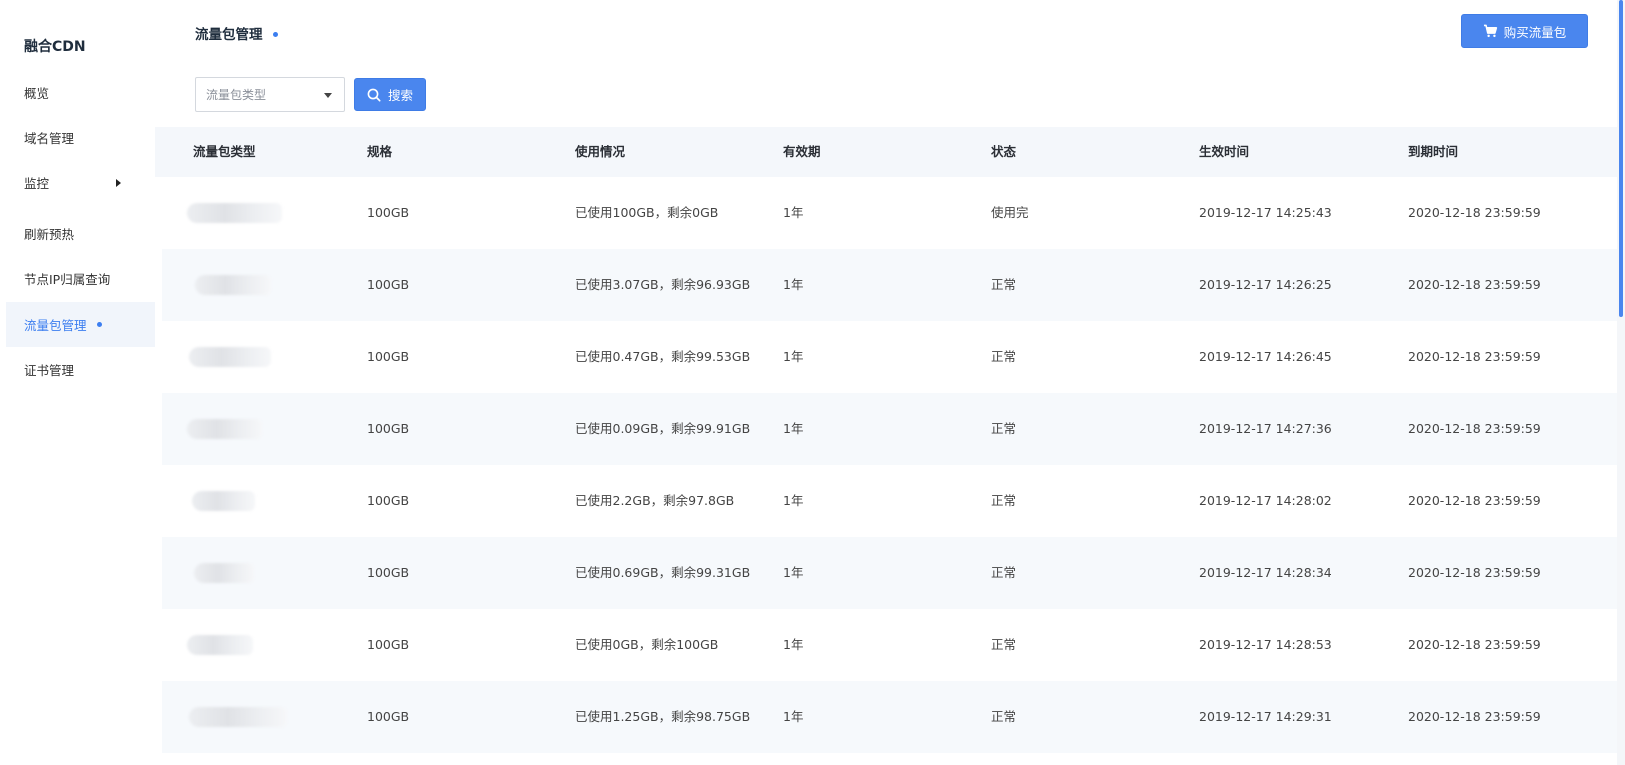  Describe the element at coordinates (275, 34) in the screenshot. I see `title-dot-icon` at that location.